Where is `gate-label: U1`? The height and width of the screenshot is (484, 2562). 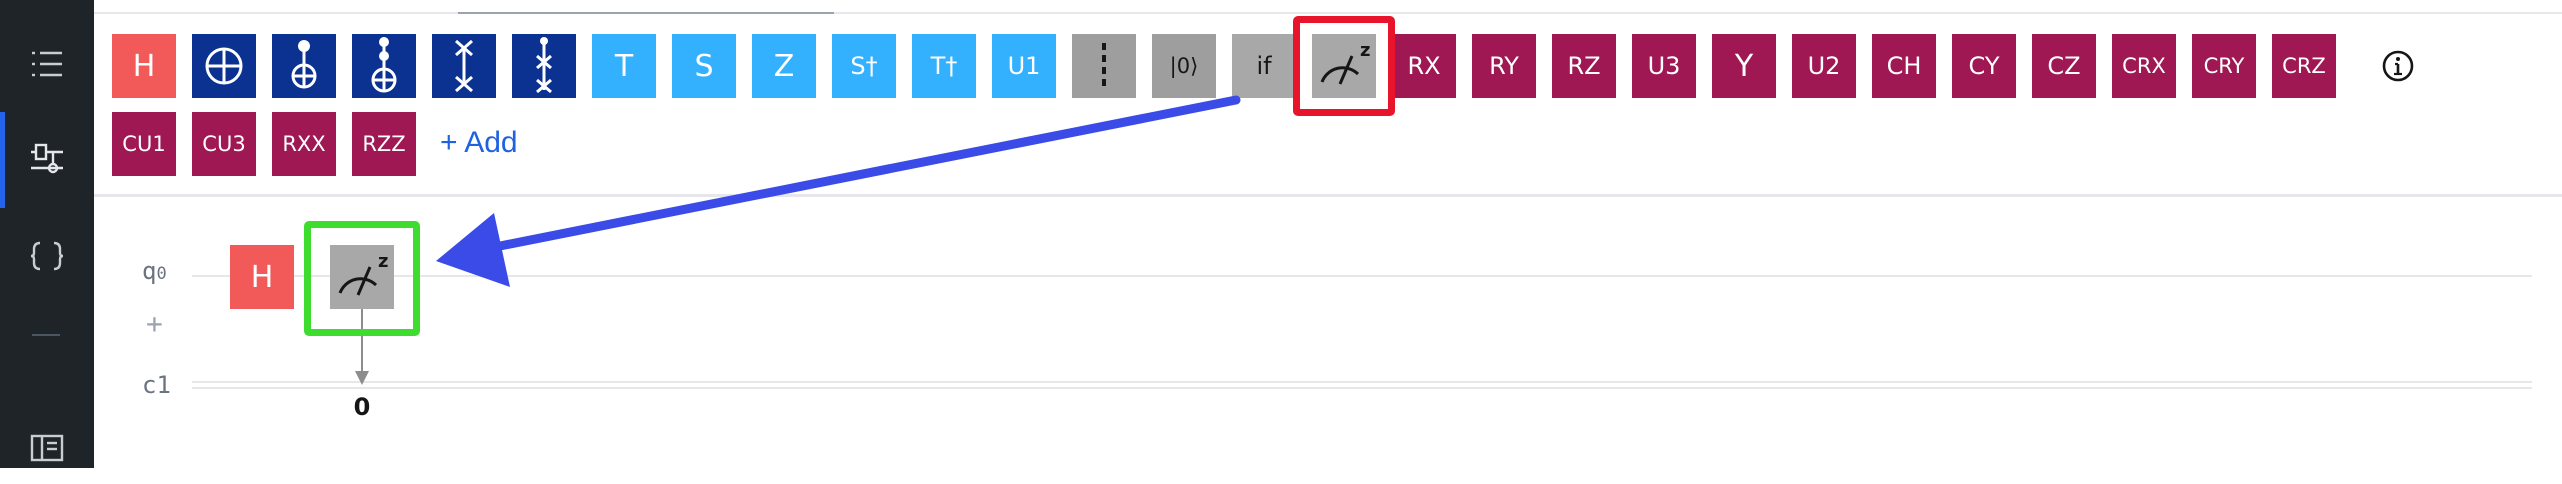
gate-label: U1 is located at coordinates (1024, 66).